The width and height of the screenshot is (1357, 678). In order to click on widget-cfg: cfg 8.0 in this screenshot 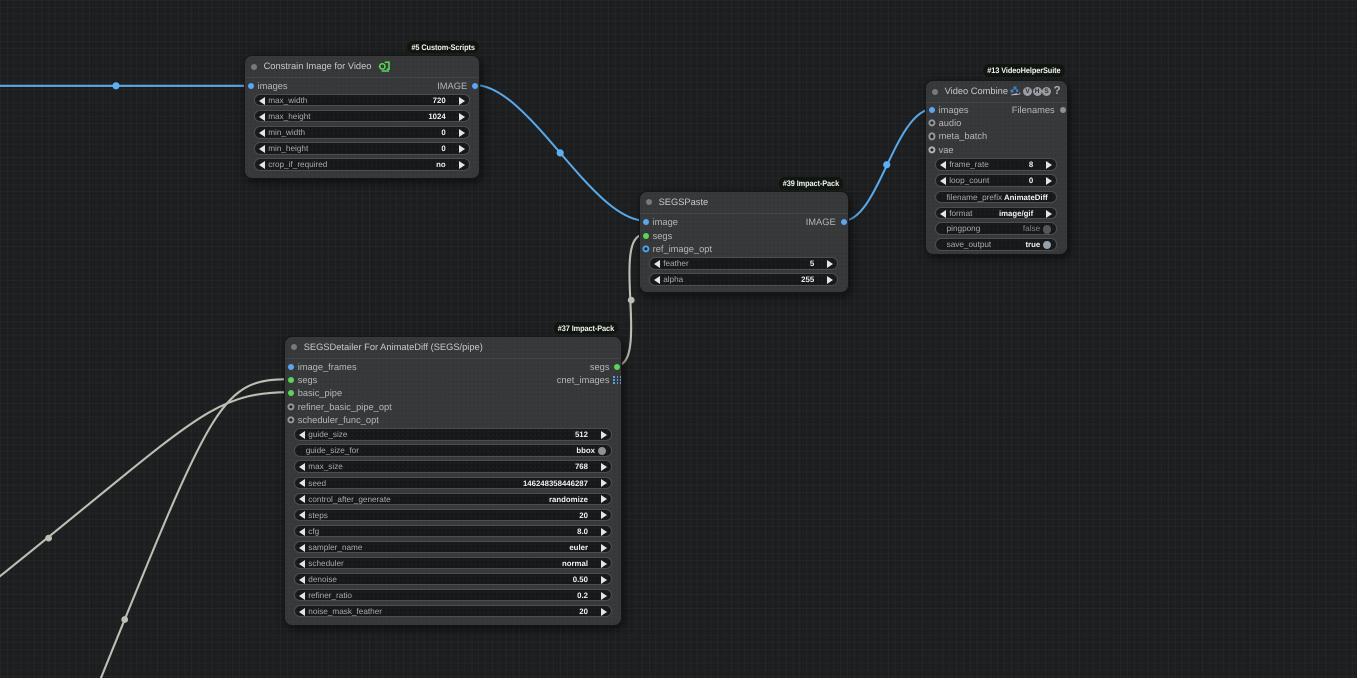, I will do `click(452, 531)`.